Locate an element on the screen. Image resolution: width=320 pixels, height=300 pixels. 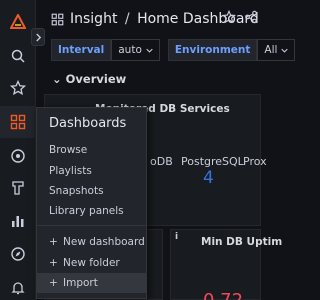
bell-icon is located at coordinates (18, 286).